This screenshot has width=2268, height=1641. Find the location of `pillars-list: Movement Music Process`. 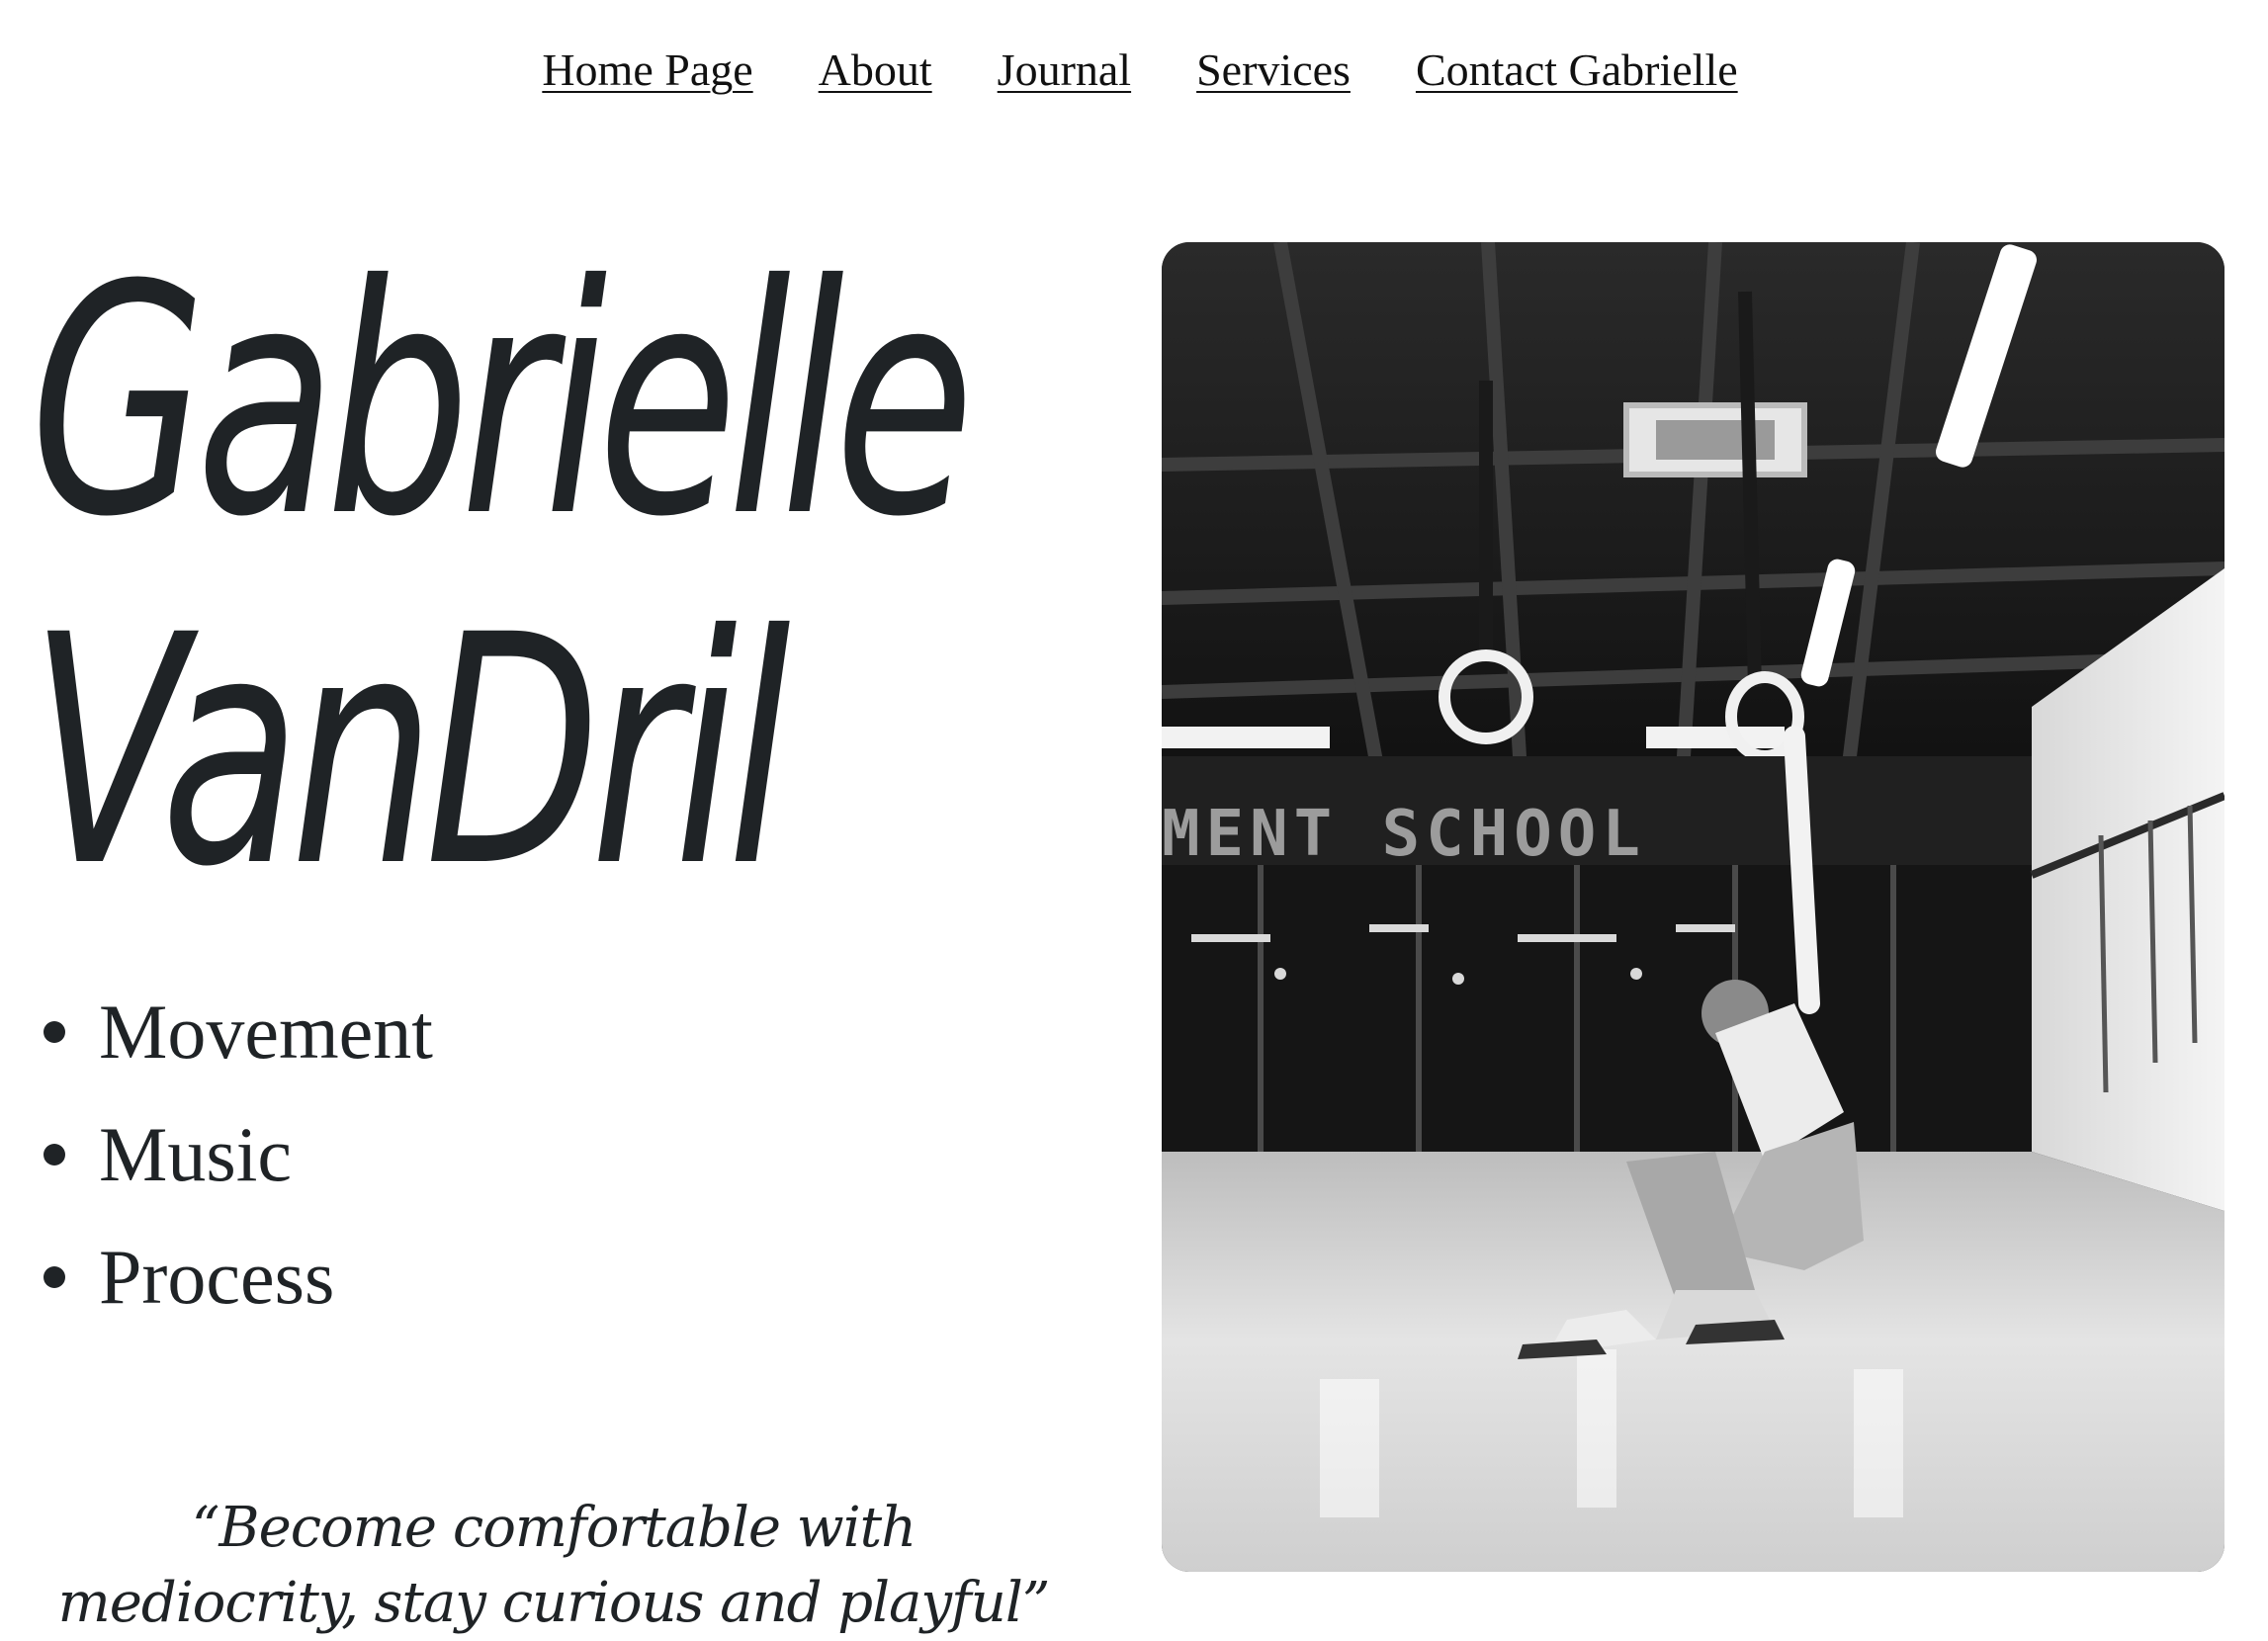

pillars-list: Movement Music Process is located at coordinates (232, 1155).